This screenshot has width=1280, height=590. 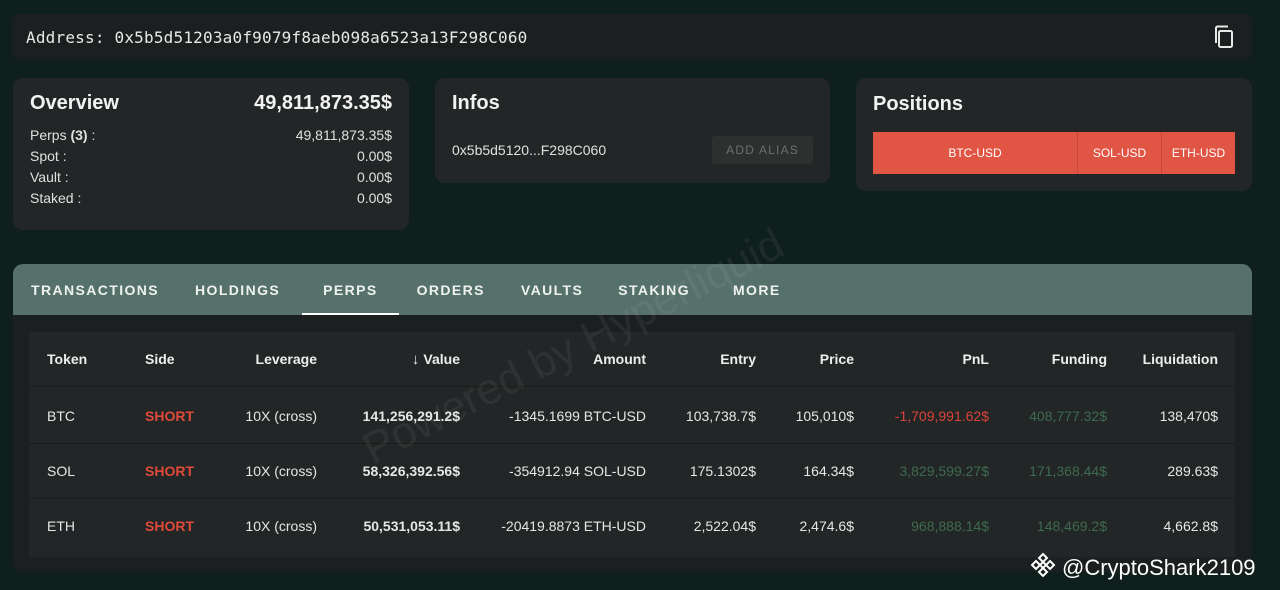 I want to click on cell-value: 58,326,392.56$, so click(x=411, y=471).